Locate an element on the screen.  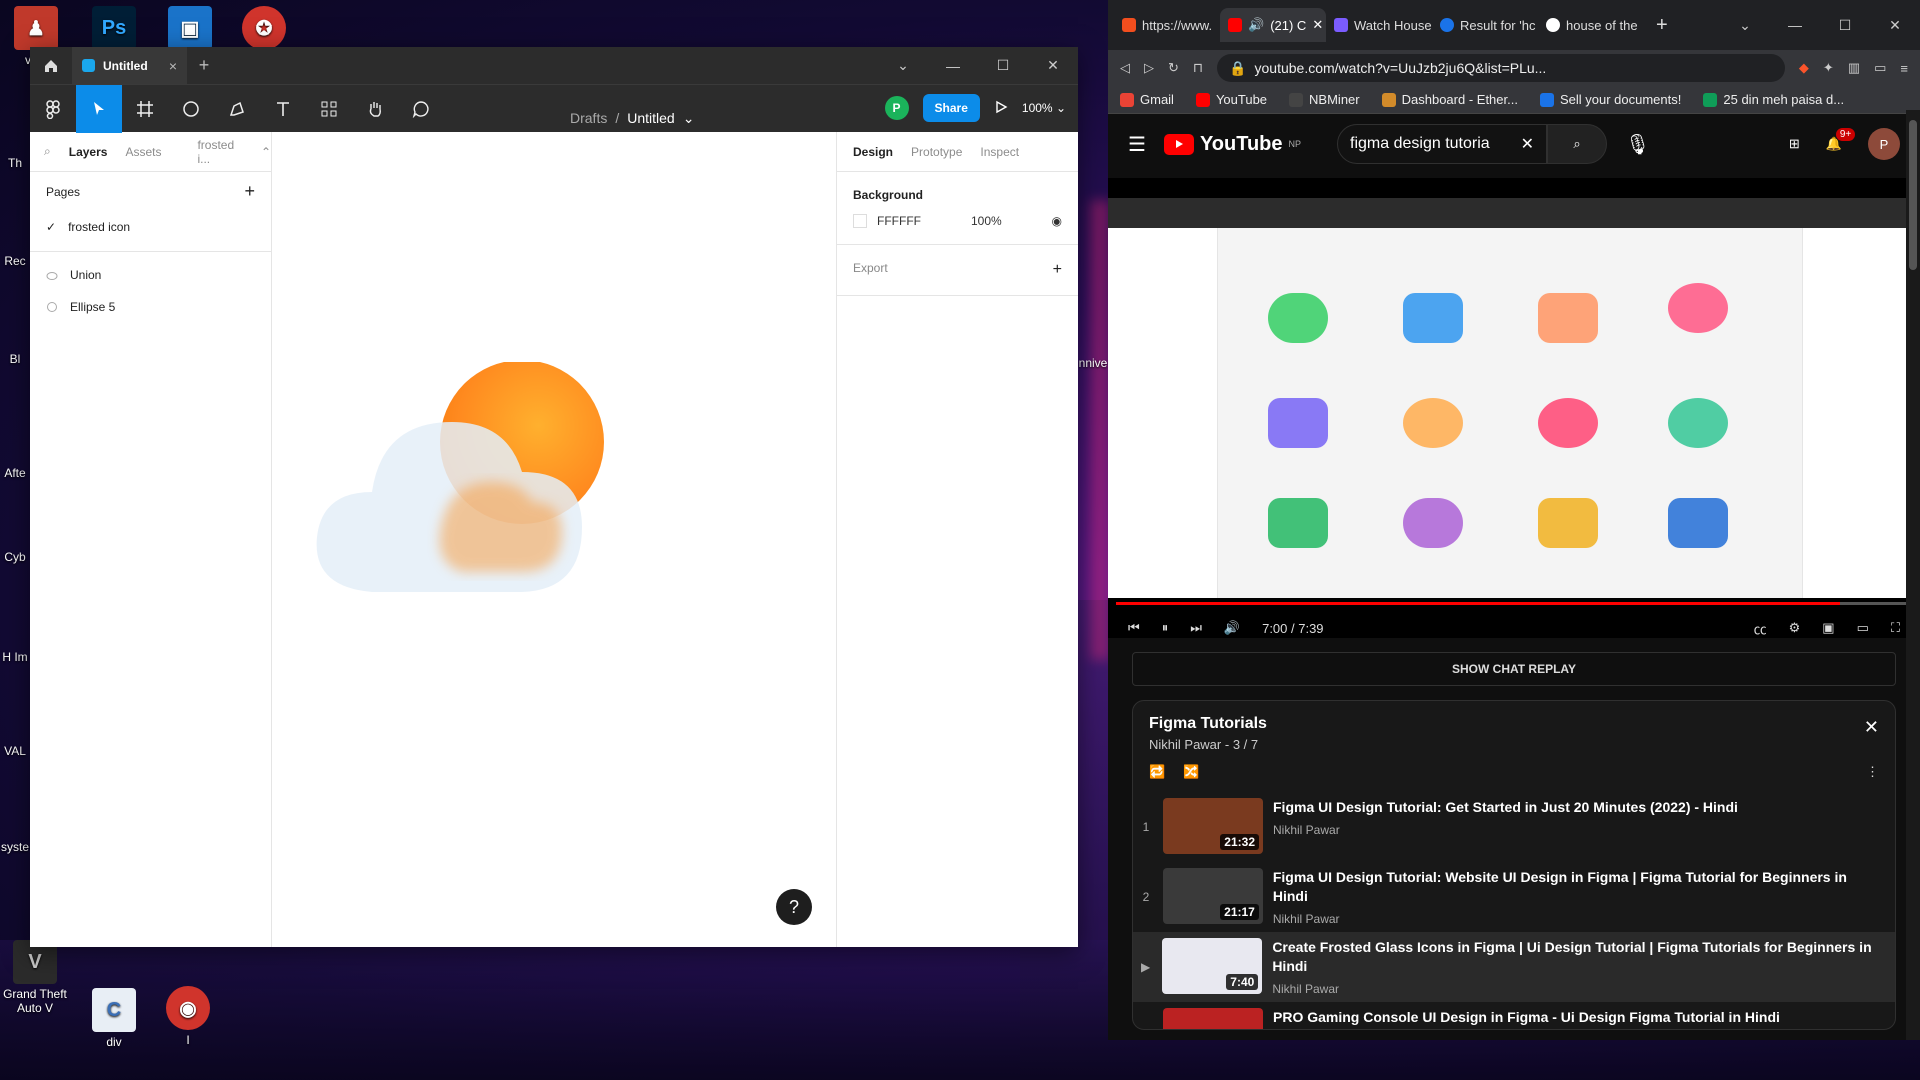
home-icon is located at coordinates (51, 65).